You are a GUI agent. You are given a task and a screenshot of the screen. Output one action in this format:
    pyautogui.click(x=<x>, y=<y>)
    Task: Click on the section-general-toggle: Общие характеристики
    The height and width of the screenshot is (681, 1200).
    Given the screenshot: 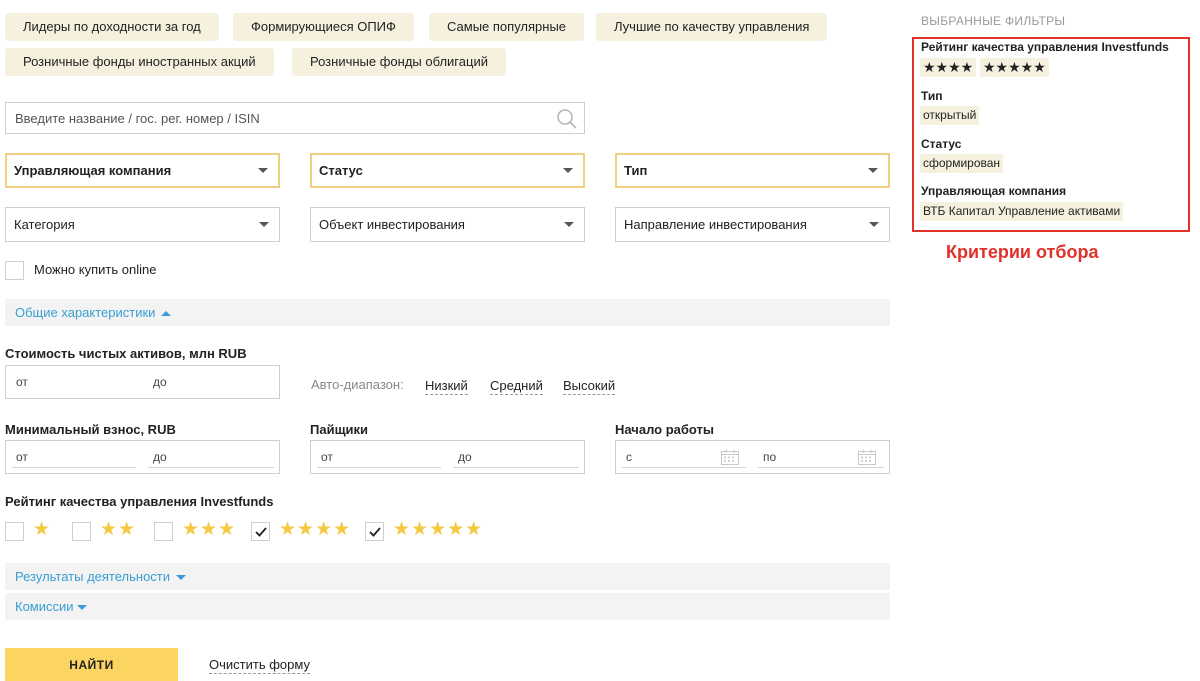 What is the action you would take?
    pyautogui.click(x=447, y=312)
    